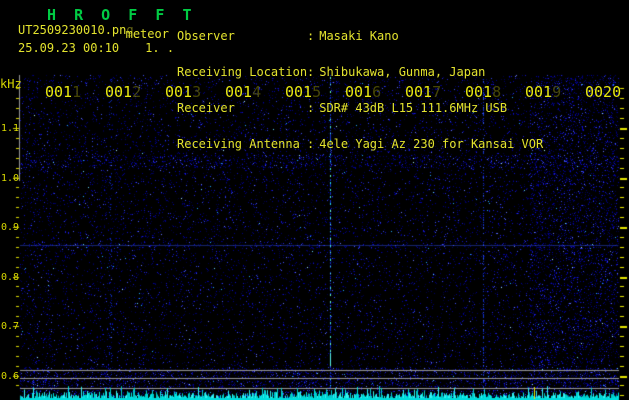 This screenshot has height=400, width=629. What do you see at coordinates (69, 48) in the screenshot?
I see `datetime-text: 25.09.23 00:10` at bounding box center [69, 48].